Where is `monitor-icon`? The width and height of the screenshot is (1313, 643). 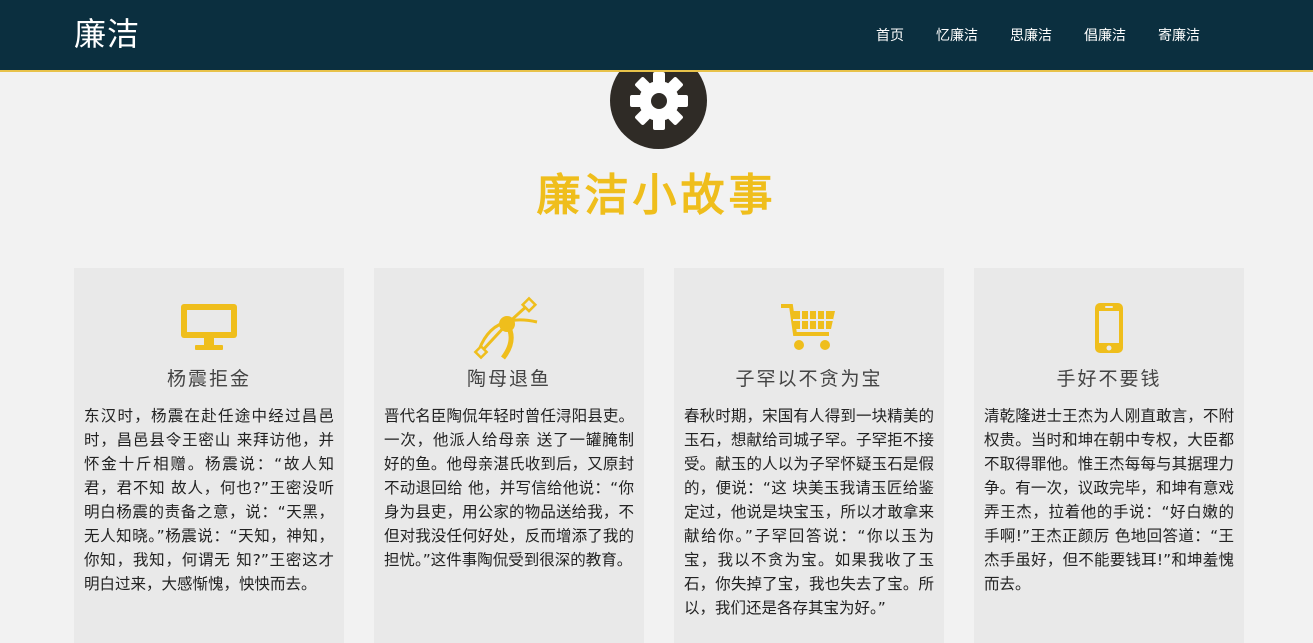 monitor-icon is located at coordinates (209, 328).